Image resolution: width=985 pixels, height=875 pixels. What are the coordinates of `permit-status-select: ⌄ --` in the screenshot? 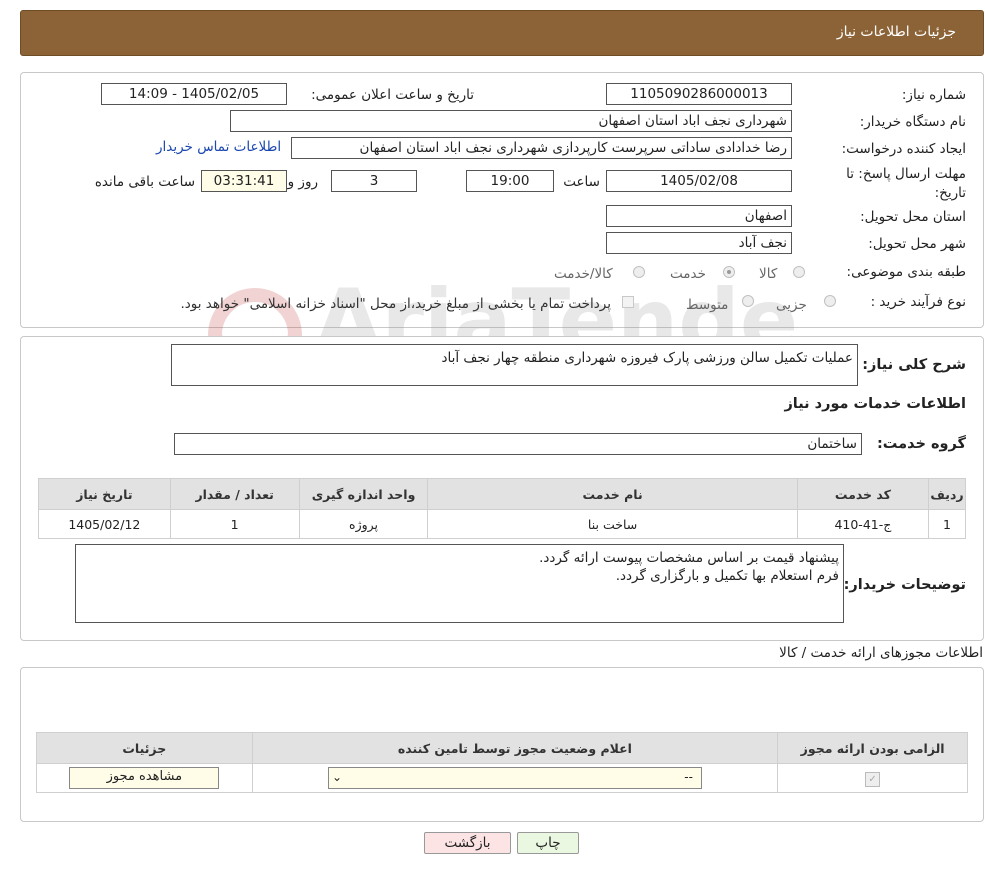 It's located at (514, 778).